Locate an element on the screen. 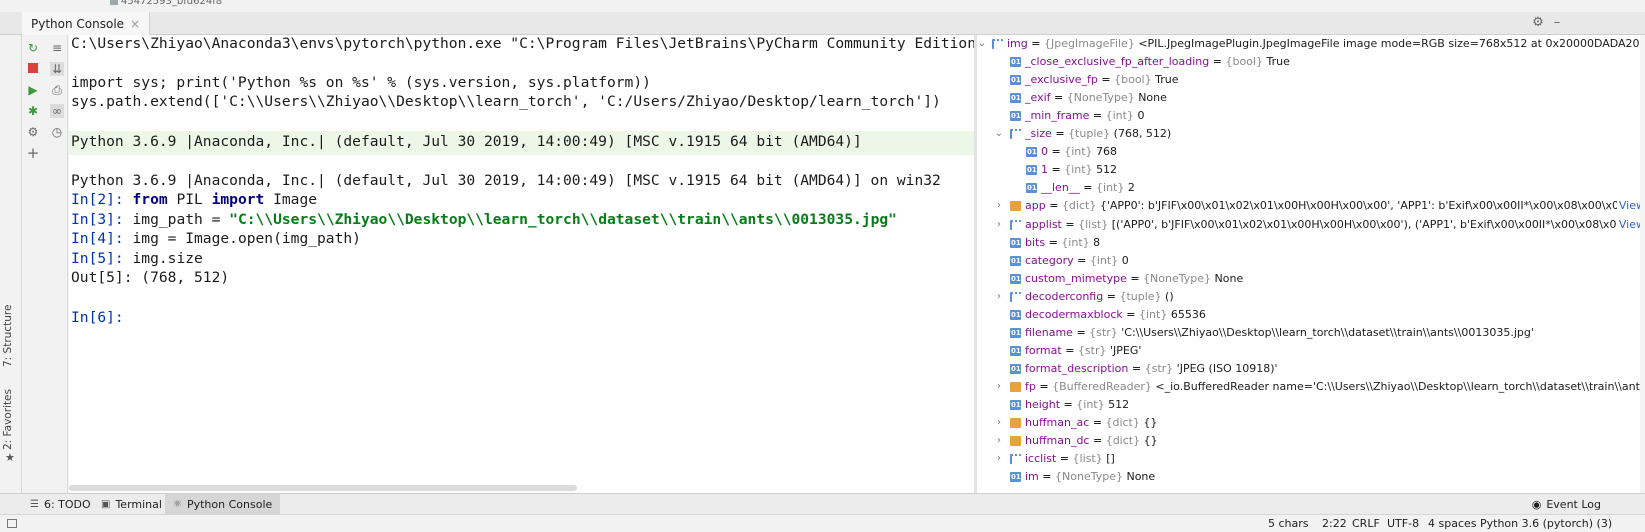 The image size is (1645, 532). soft-wrap-icon: ≡ is located at coordinates (57, 48).